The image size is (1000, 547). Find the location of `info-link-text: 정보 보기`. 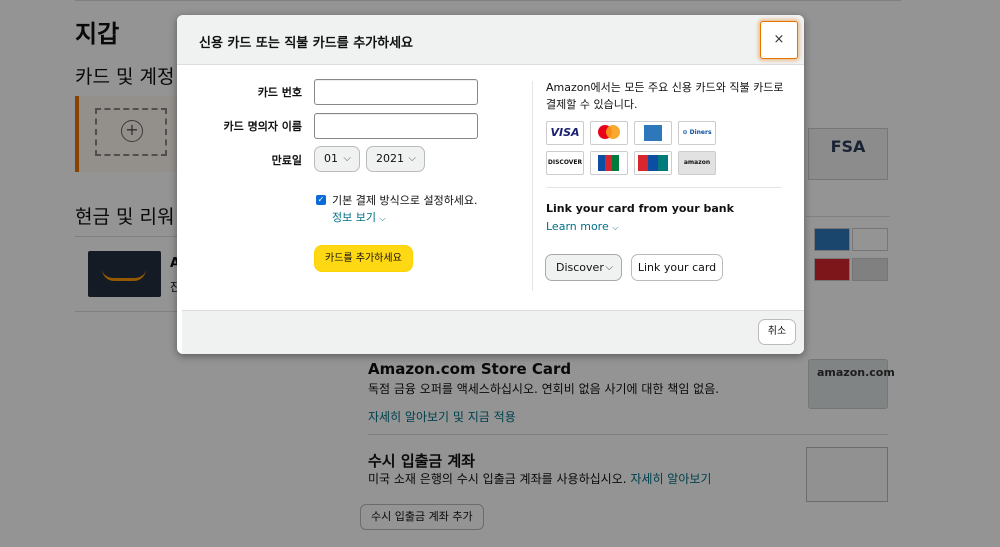

info-link-text: 정보 보기 is located at coordinates (354, 217).